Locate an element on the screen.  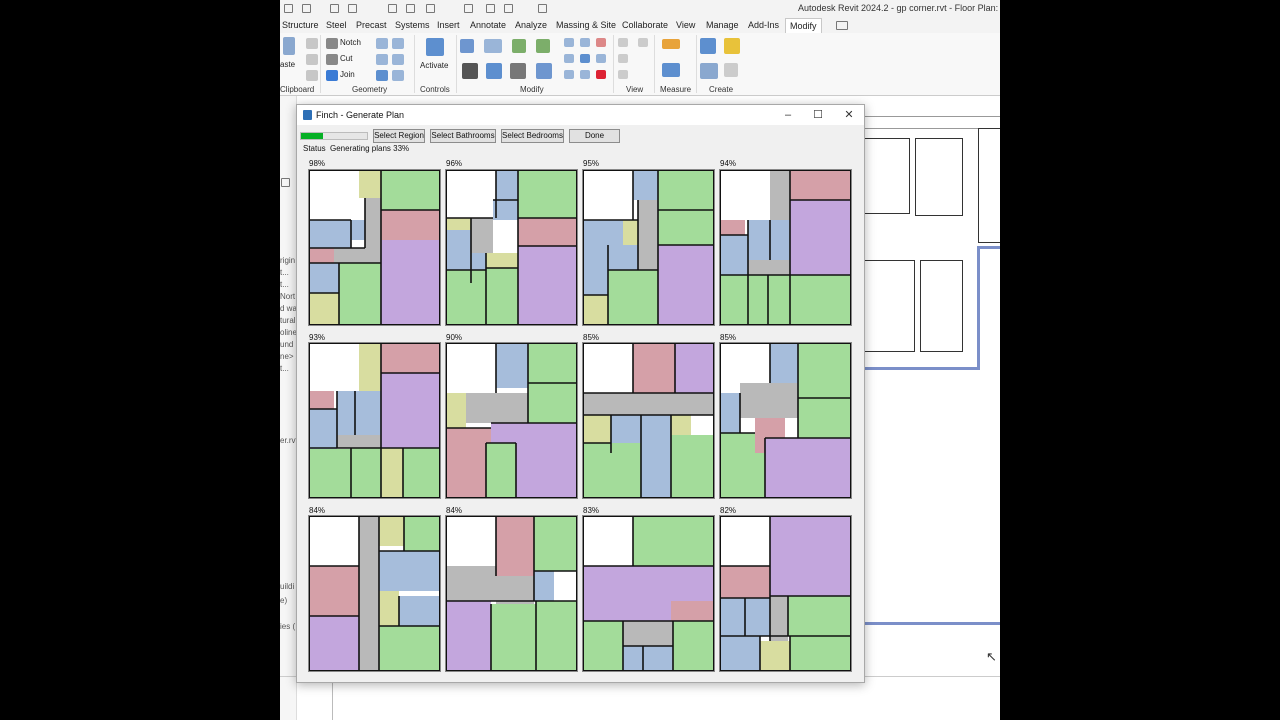
mirror-axis-icon is located at coordinates (519, 46).